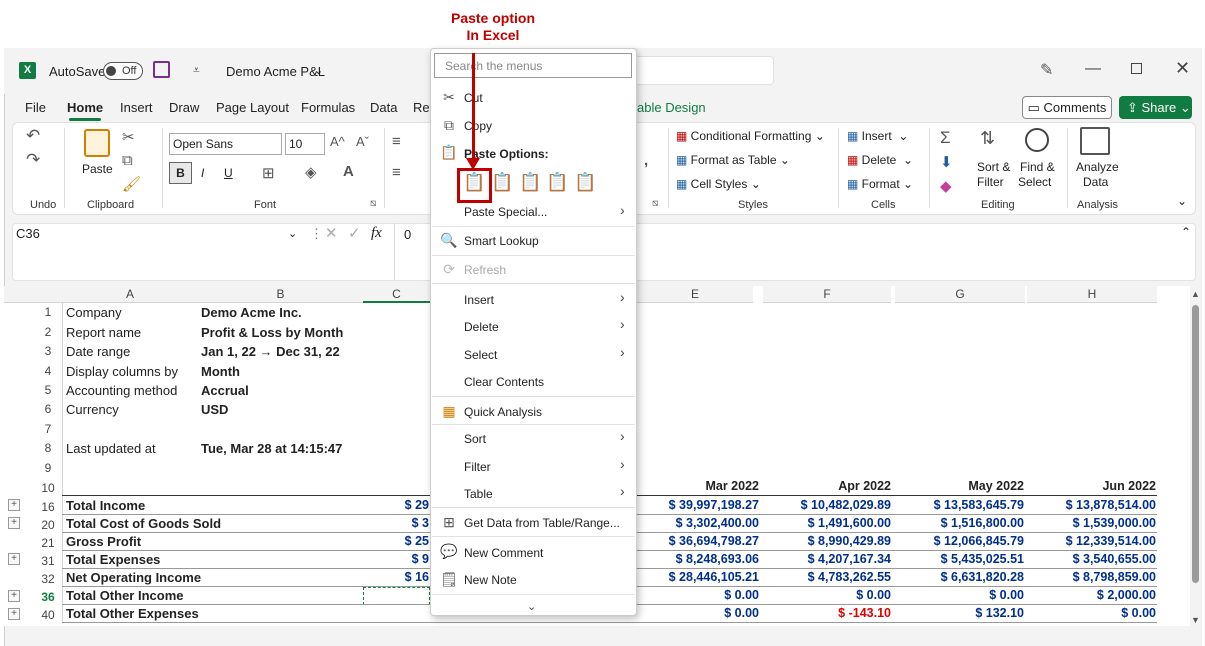 The width and height of the screenshot is (1205, 646). Describe the element at coordinates (655, 203) in the screenshot. I see `number-dialog-launcher-icon: ⧅` at that location.